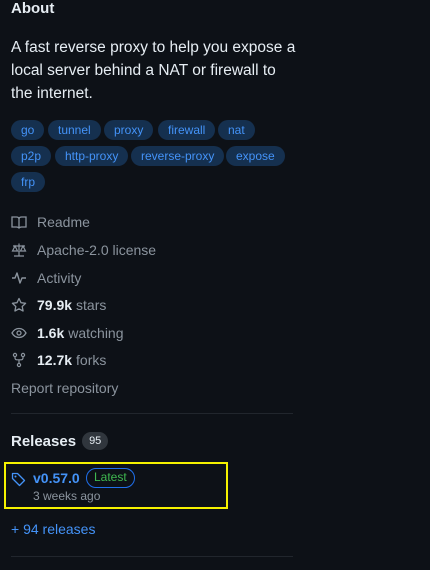 The height and width of the screenshot is (570, 430). I want to click on topic-nat: nat, so click(236, 130).